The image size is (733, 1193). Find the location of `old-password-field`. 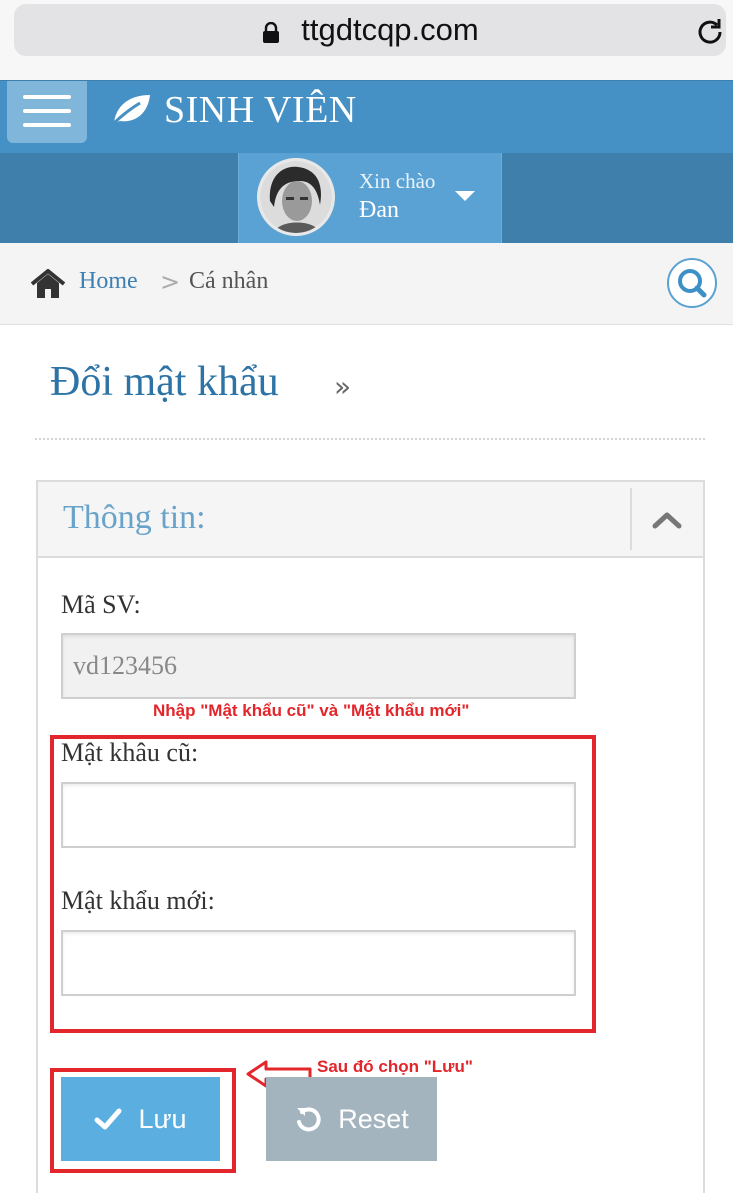

old-password-field is located at coordinates (318, 815).